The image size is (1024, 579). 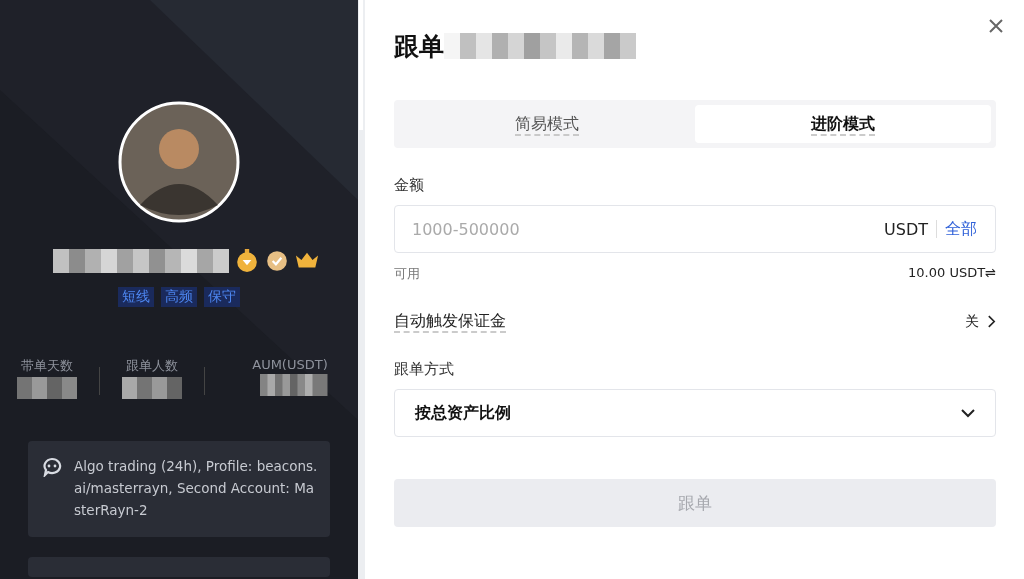 What do you see at coordinates (906, 229) in the screenshot?
I see `unit-label: USDT` at bounding box center [906, 229].